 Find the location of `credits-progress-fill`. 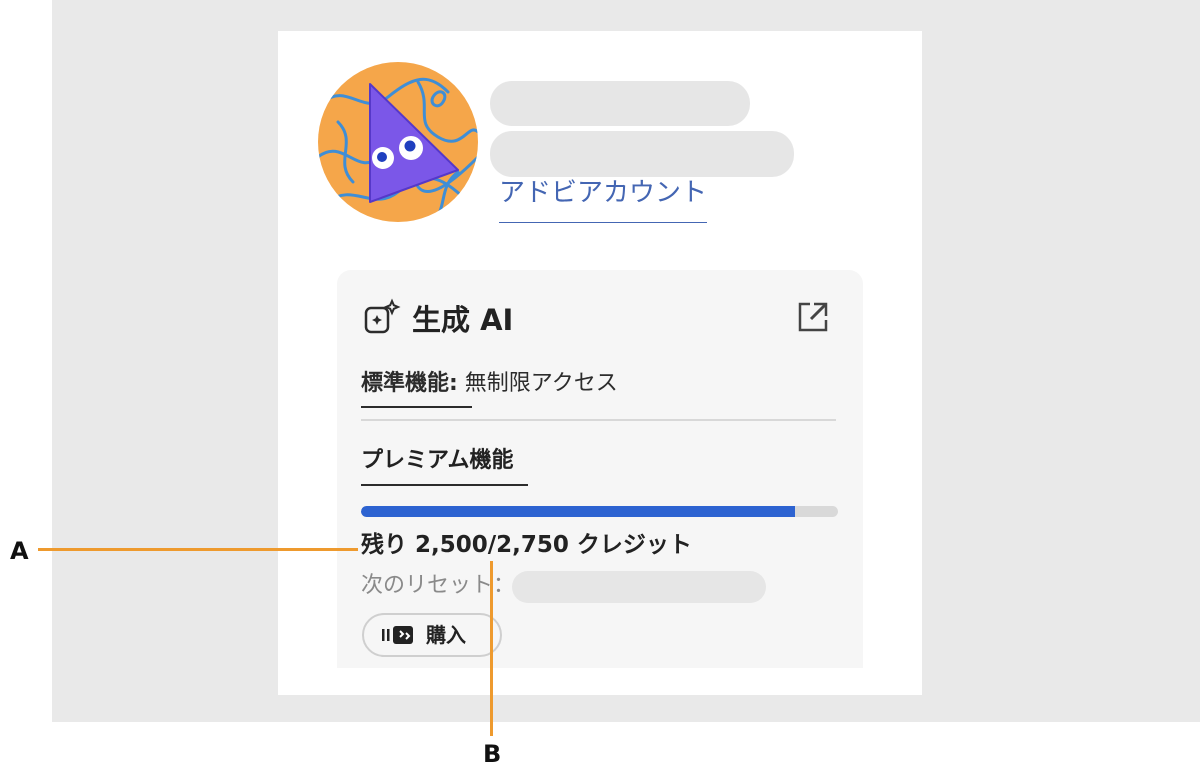

credits-progress-fill is located at coordinates (578, 511).